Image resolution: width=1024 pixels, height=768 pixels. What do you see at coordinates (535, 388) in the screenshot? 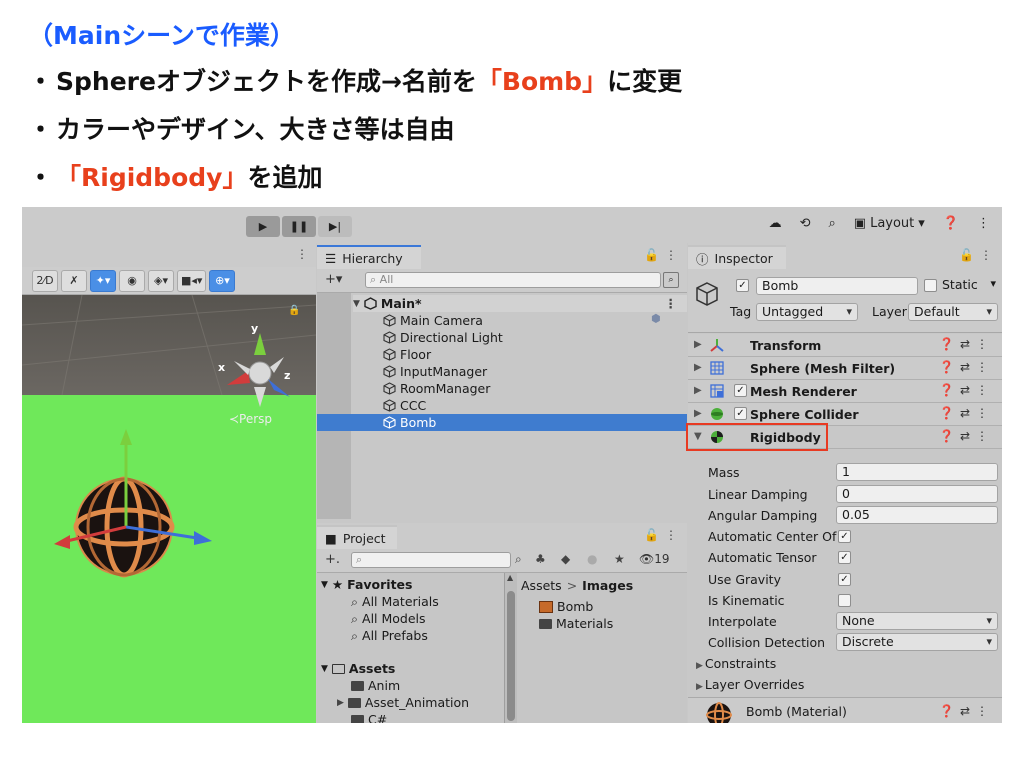
I see `hierarchy-item: RoomManager` at bounding box center [535, 388].